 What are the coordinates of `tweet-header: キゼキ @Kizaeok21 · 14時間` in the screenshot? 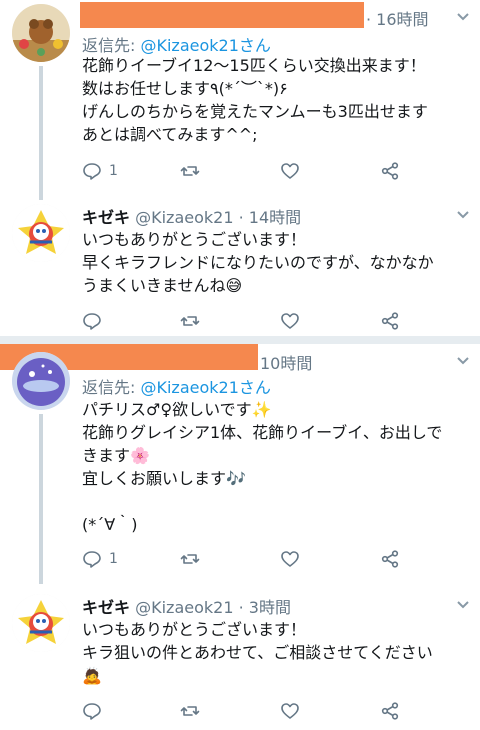 It's located at (191, 216).